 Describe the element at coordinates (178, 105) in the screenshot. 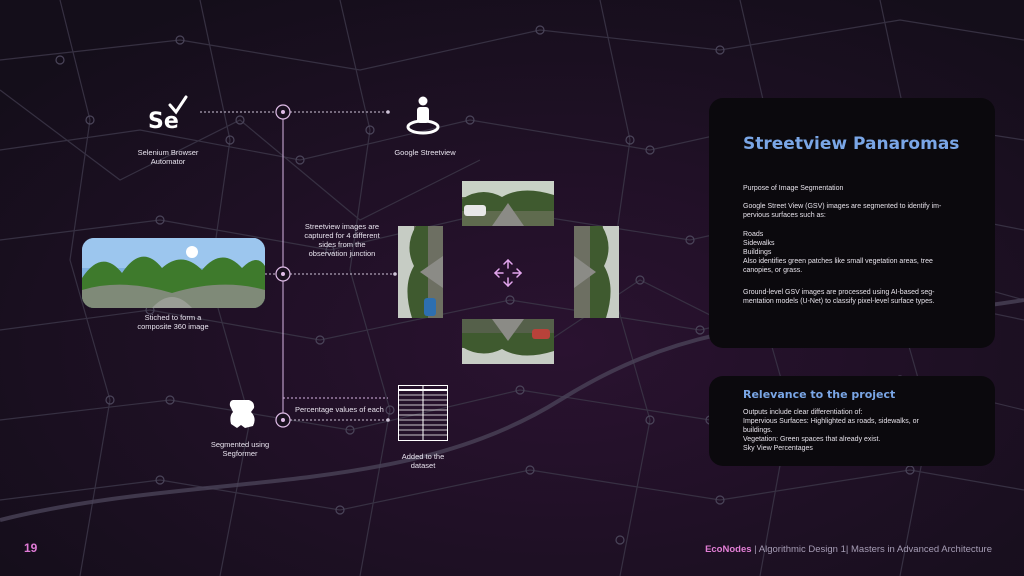

I see `checkmark-icon` at that location.